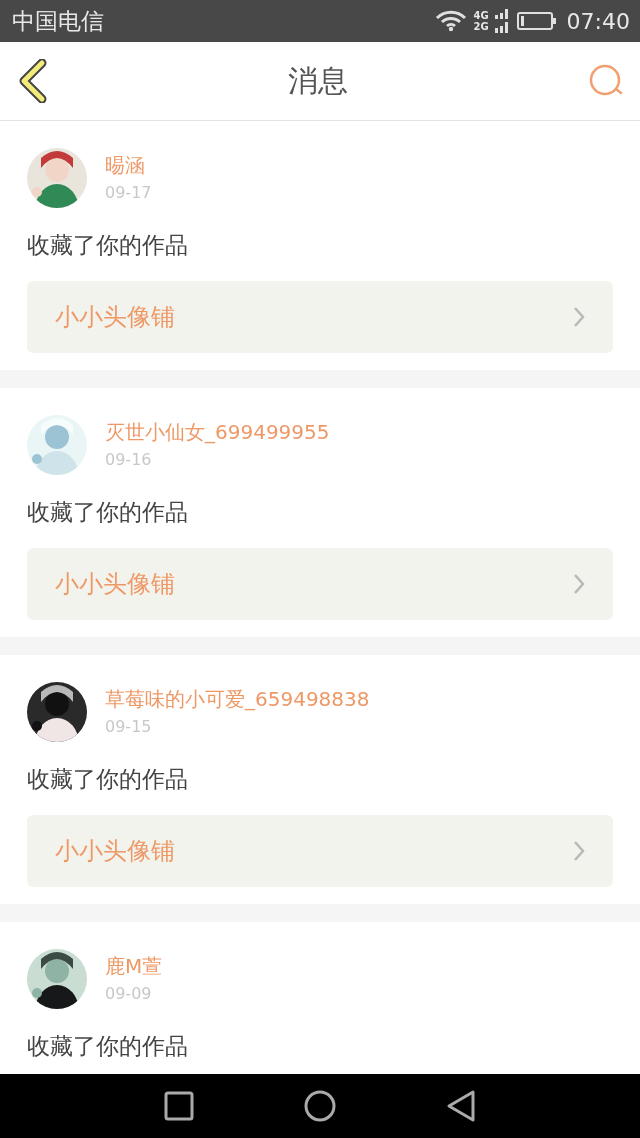 The image size is (640, 1138). What do you see at coordinates (502, 21) in the screenshot?
I see `signal-icon` at bounding box center [502, 21].